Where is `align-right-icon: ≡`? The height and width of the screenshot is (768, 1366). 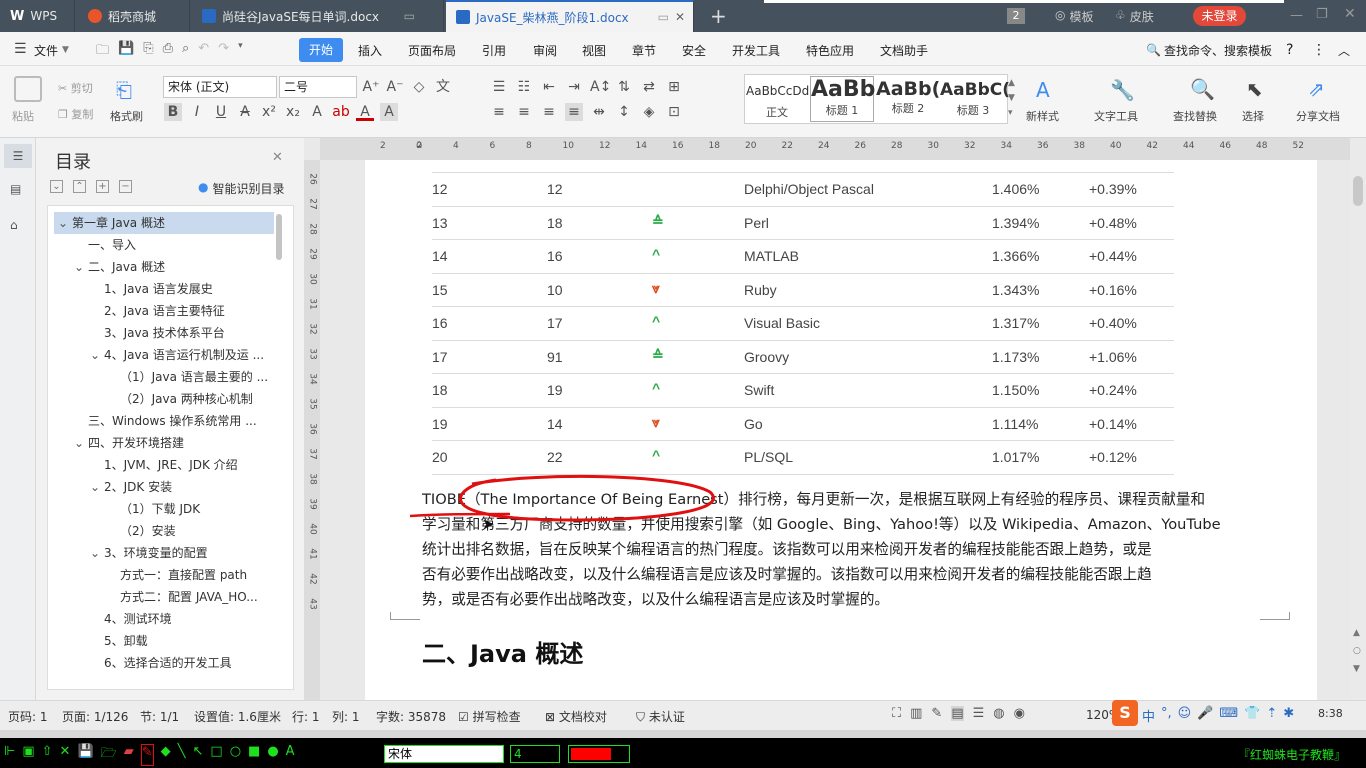
align-right-icon: ≡ is located at coordinates (549, 112).